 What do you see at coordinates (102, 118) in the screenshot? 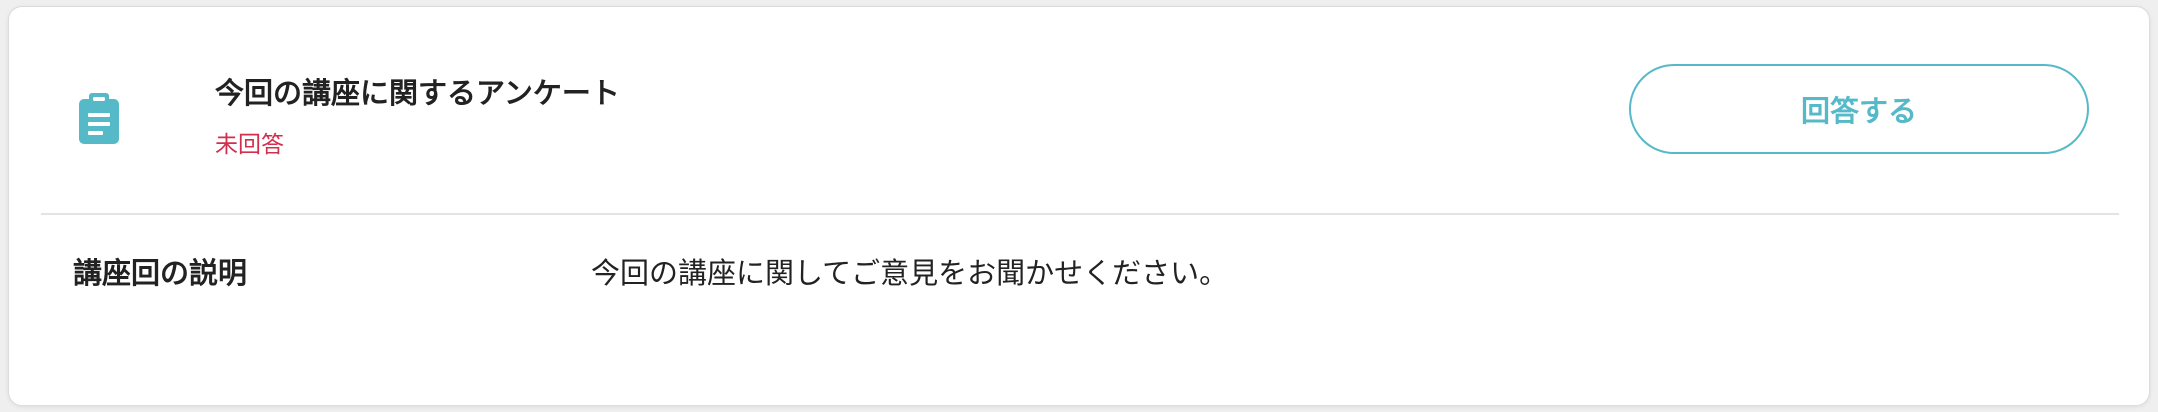
I see `clipboard-icon` at bounding box center [102, 118].